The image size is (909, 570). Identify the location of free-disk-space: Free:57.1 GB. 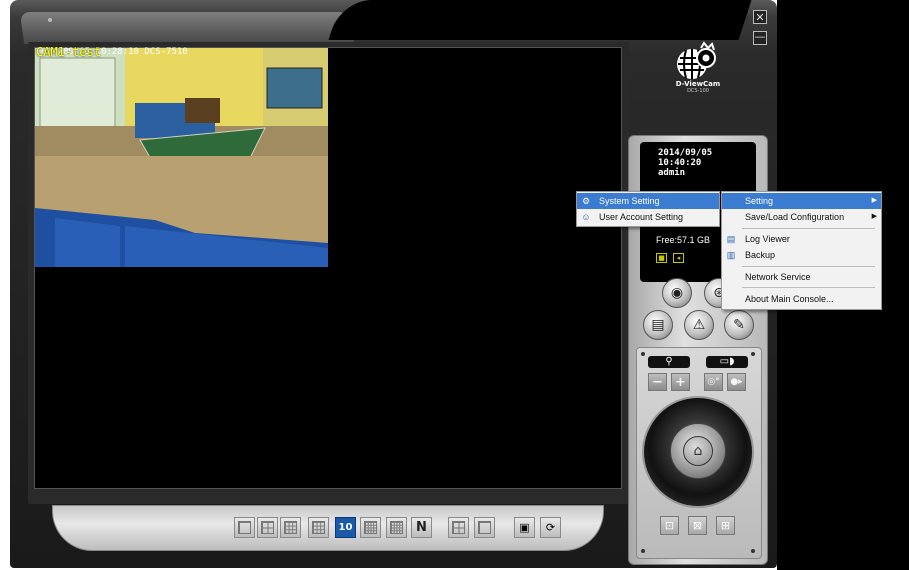
(683, 240).